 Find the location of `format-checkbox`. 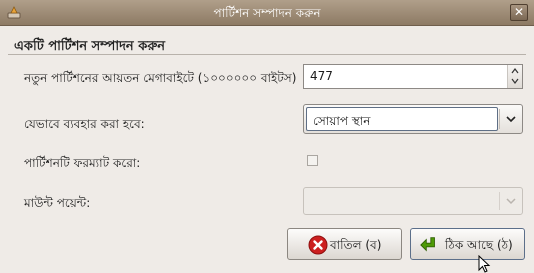

format-checkbox is located at coordinates (312, 160).